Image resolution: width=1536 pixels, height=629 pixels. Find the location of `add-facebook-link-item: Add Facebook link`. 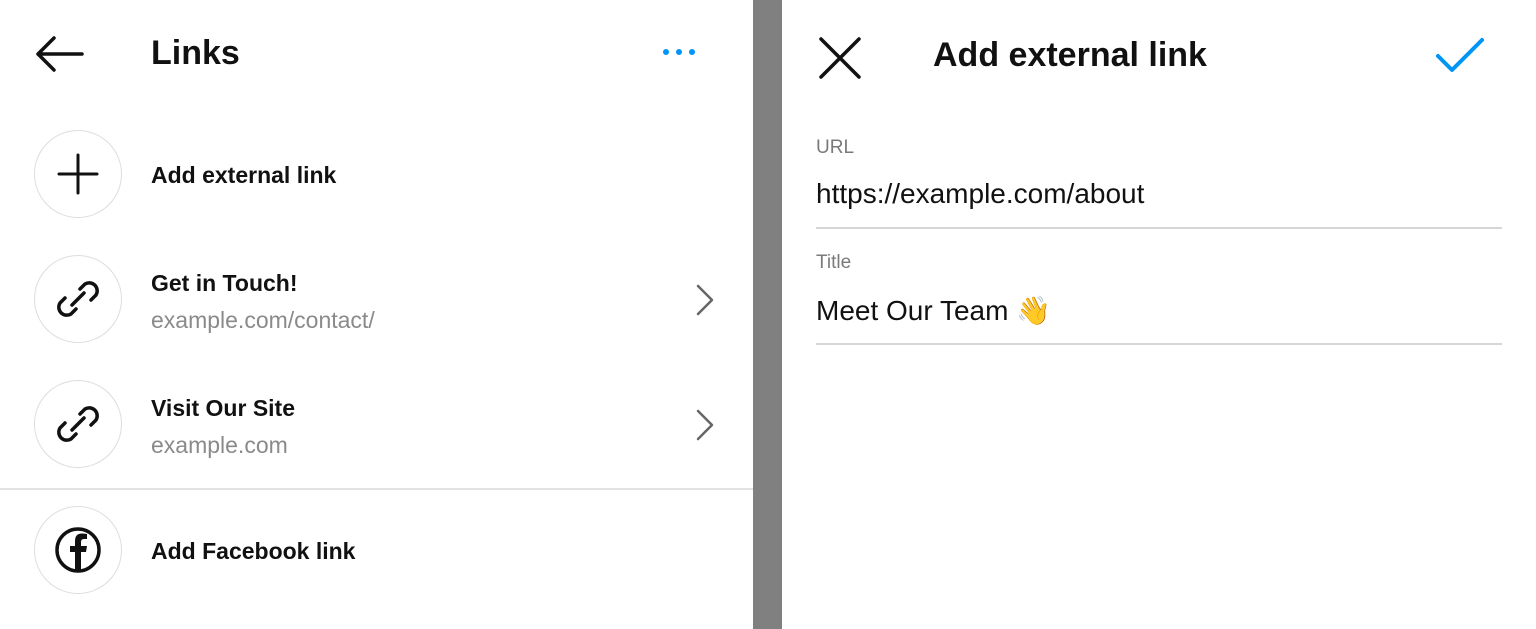

add-facebook-link-item: Add Facebook link is located at coordinates (376, 552).